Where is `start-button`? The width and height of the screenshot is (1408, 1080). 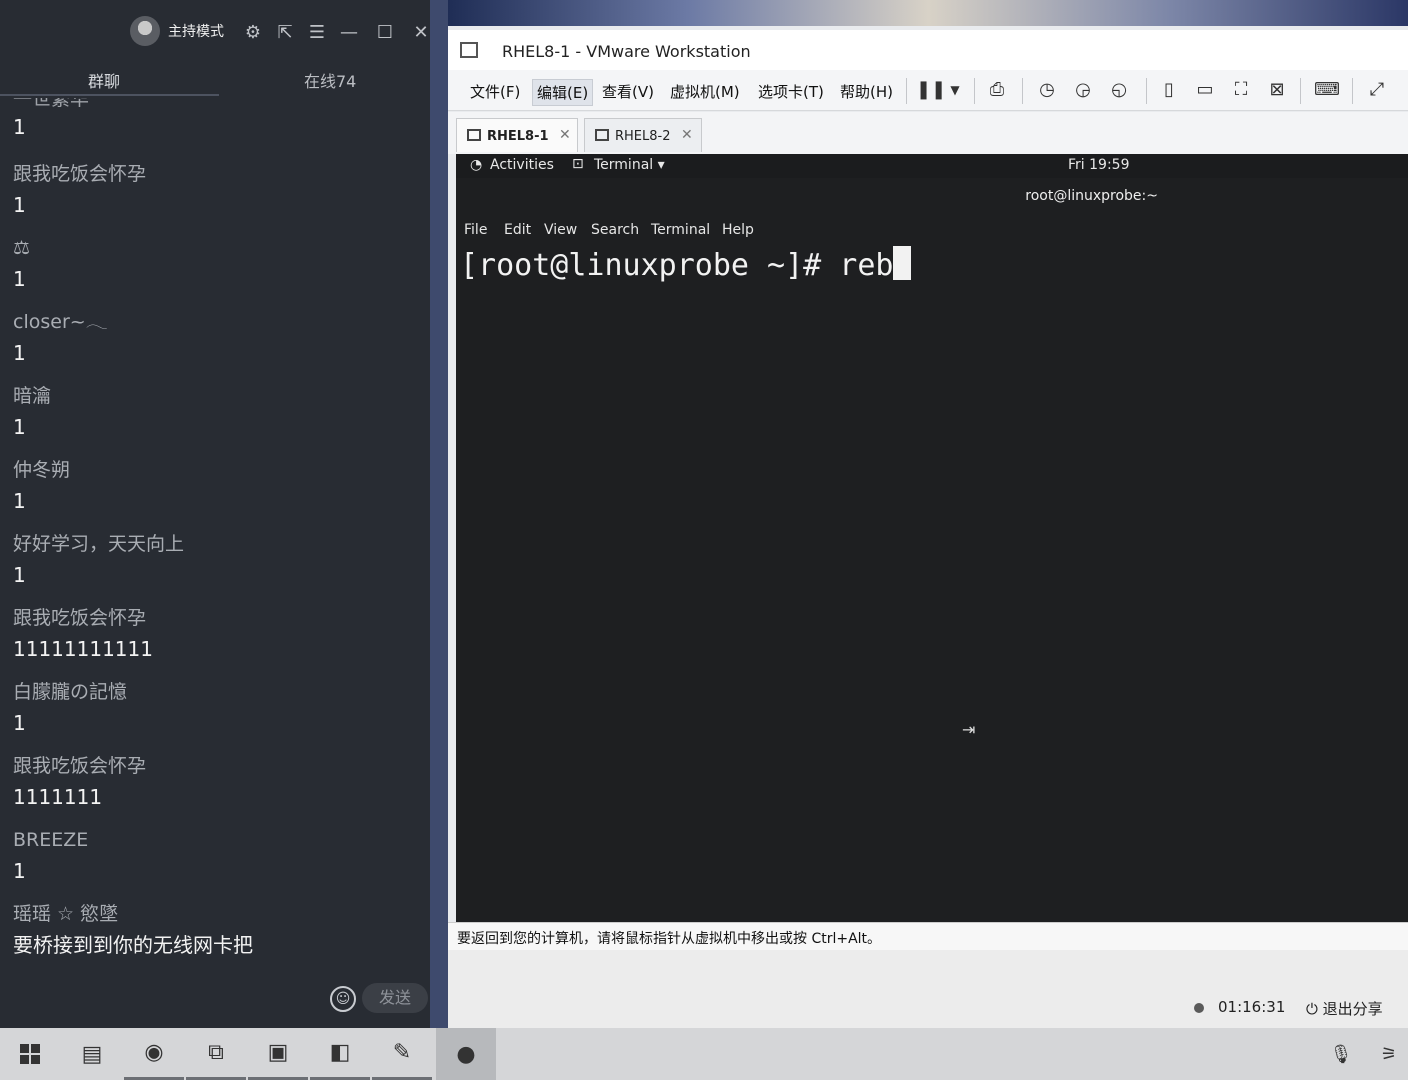
start-button is located at coordinates (30, 1054).